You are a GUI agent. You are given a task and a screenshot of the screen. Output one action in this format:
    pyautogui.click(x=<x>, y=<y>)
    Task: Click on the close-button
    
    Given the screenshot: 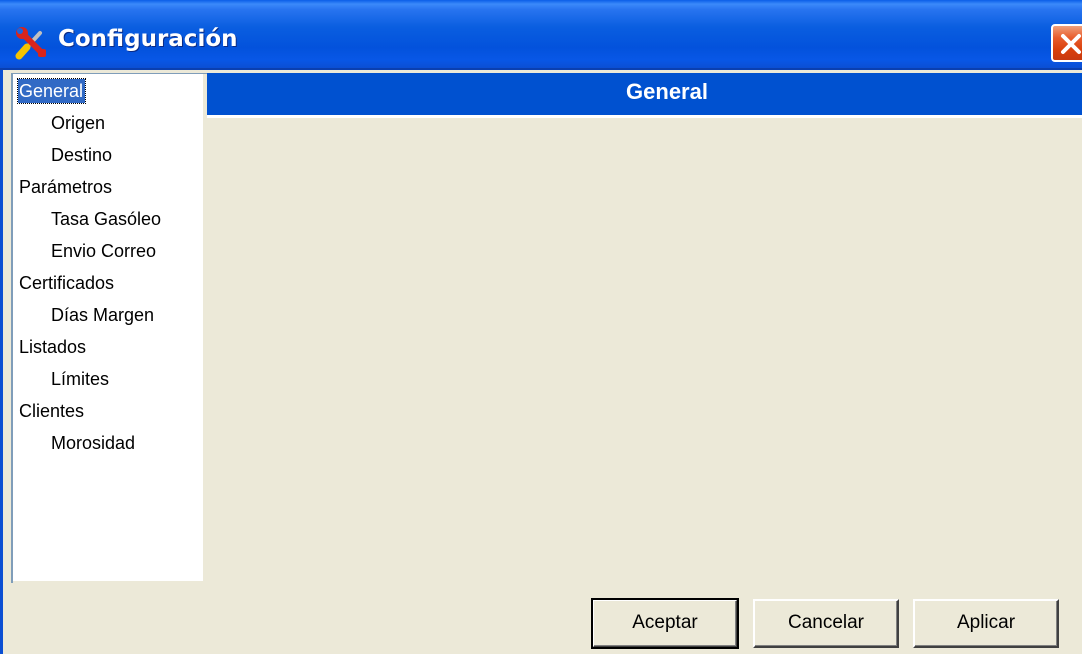 What is the action you would take?
    pyautogui.click(x=1066, y=43)
    